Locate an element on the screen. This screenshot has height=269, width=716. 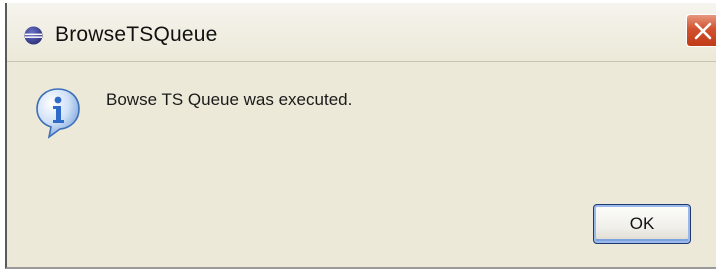
close-button is located at coordinates (701, 30).